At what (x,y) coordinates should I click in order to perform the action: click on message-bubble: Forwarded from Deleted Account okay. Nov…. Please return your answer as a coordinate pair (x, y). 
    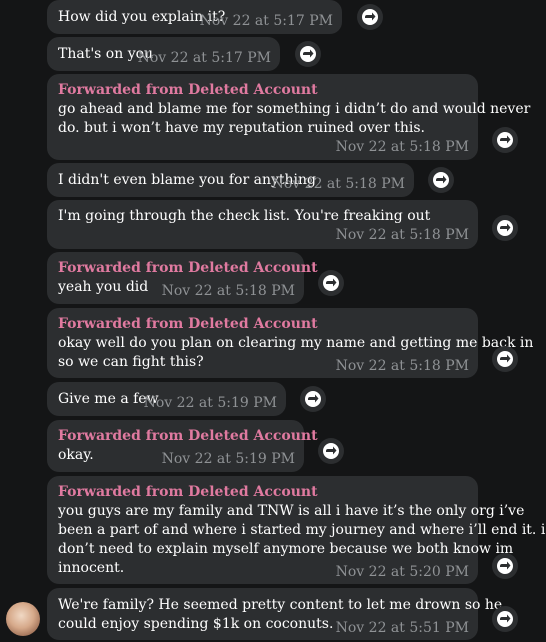
    Looking at the image, I should click on (182, 446).